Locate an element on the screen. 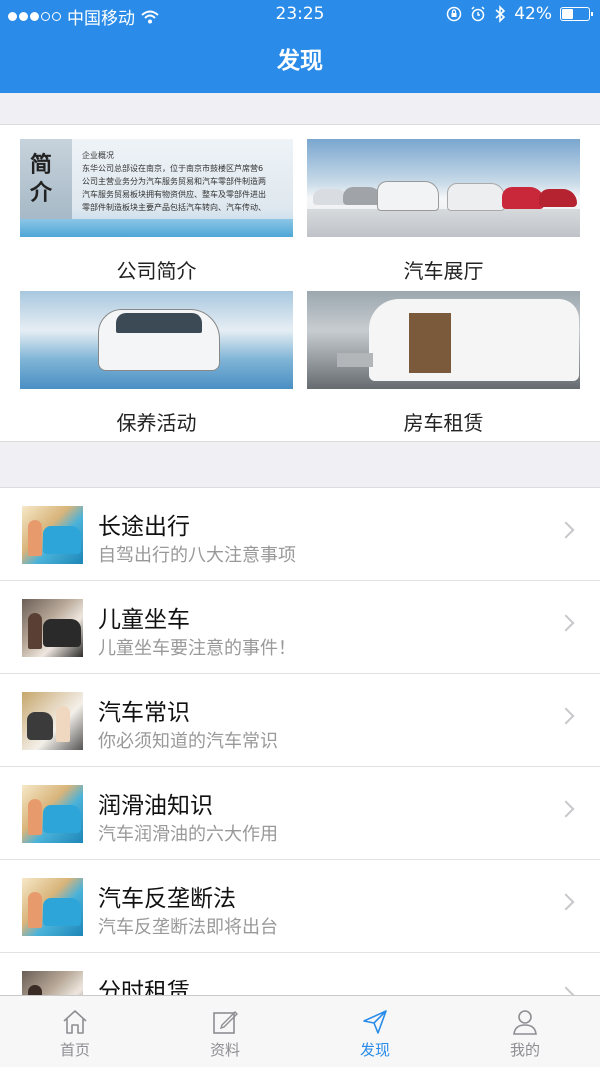  tab-discover: 发现 is located at coordinates (375, 1031).